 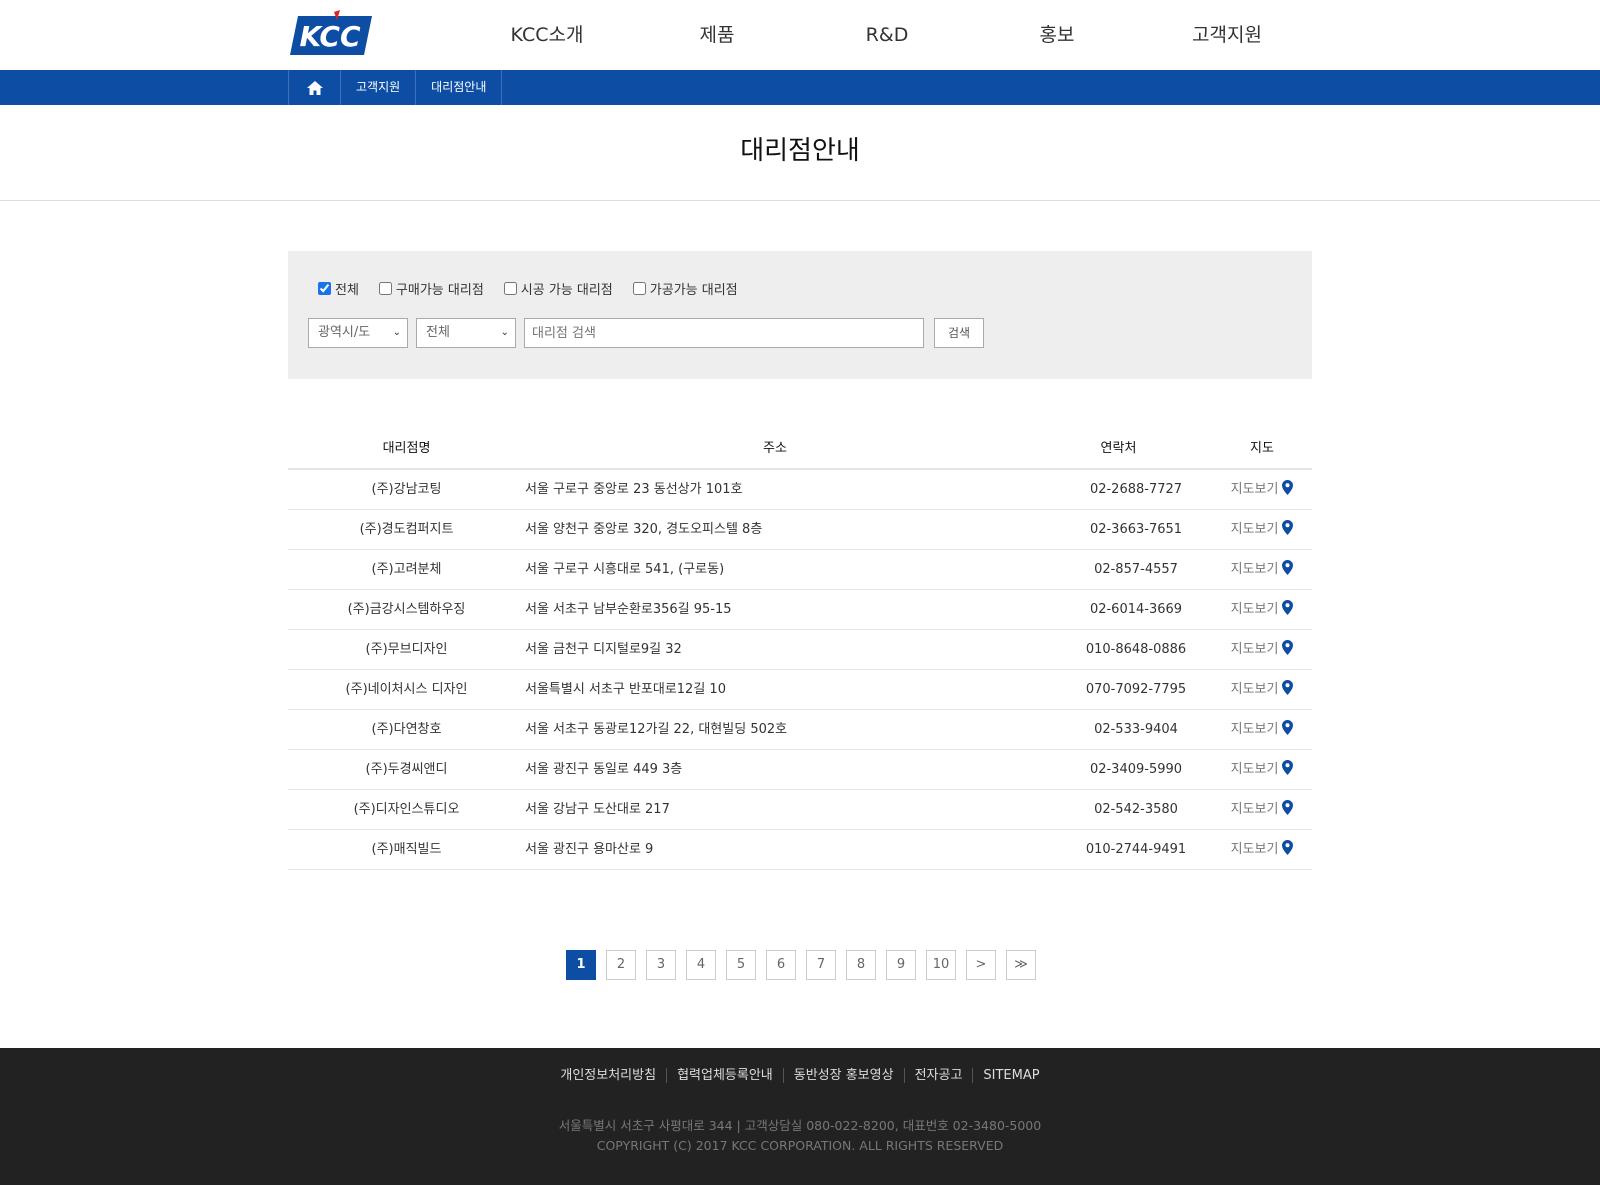 I want to click on page-3-button: 3, so click(x=661, y=965).